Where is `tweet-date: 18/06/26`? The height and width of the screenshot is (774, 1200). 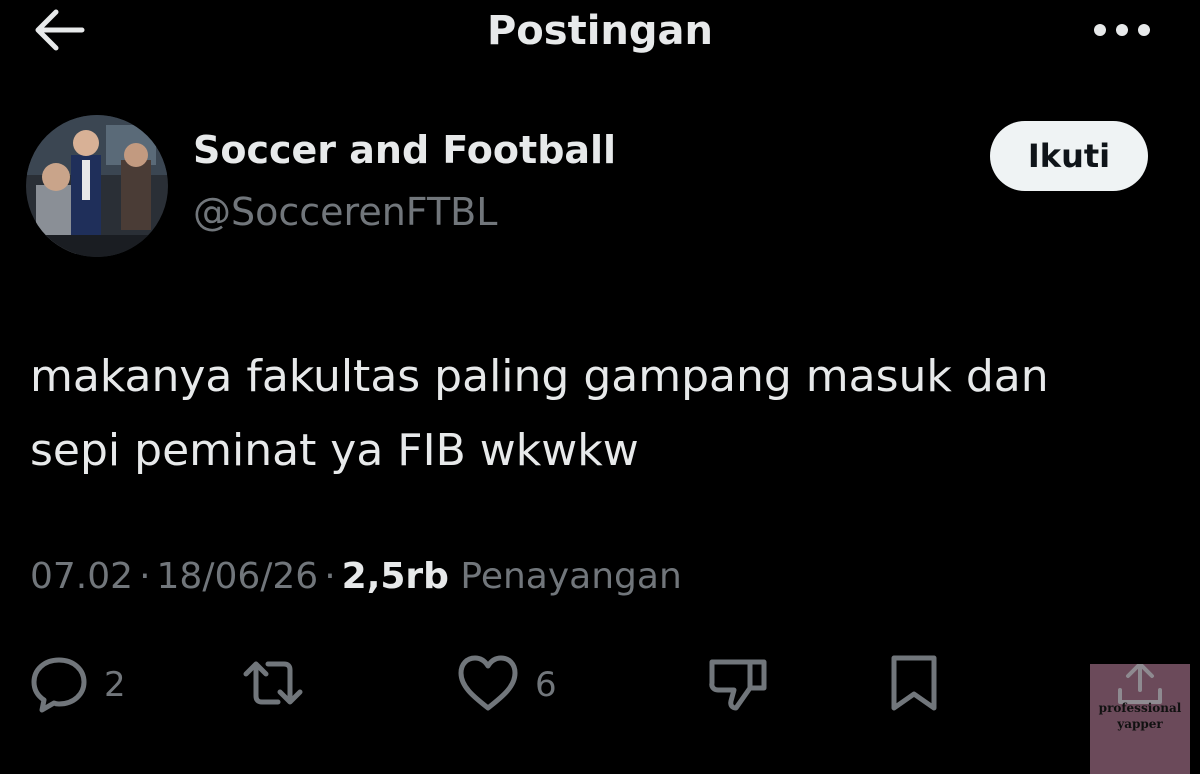 tweet-date: 18/06/26 is located at coordinates (238, 576).